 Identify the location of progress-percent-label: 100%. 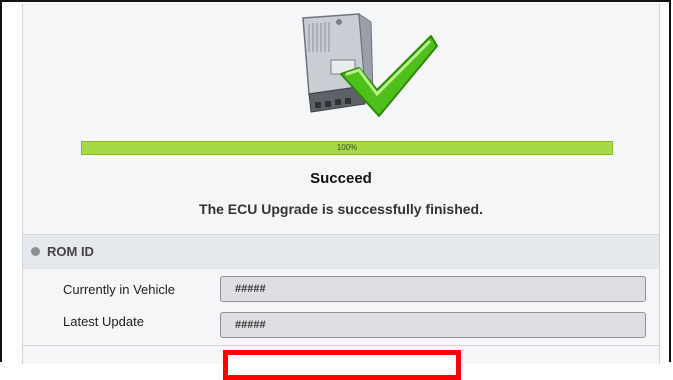
(347, 147).